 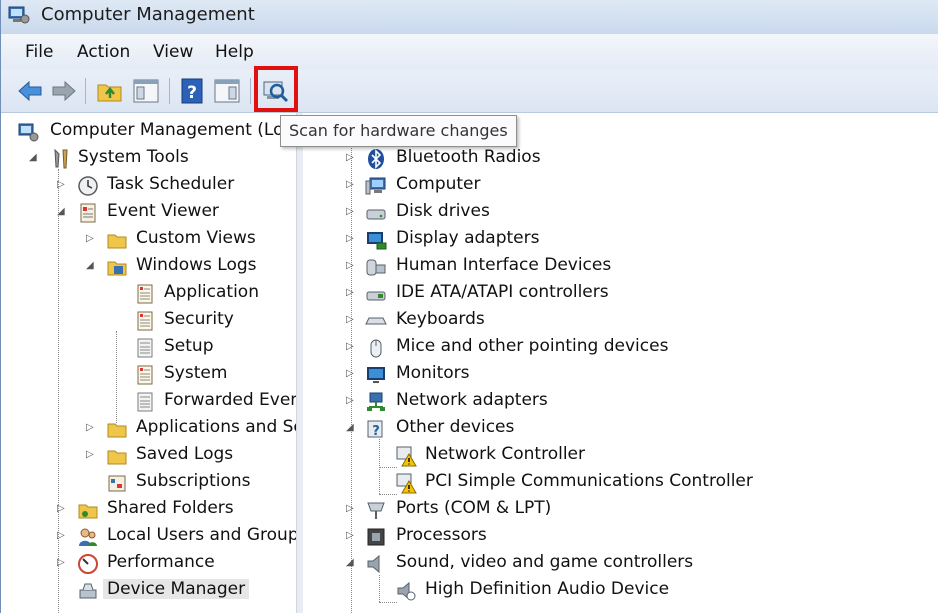 What do you see at coordinates (88, 564) in the screenshot?
I see `performance-icon` at bounding box center [88, 564].